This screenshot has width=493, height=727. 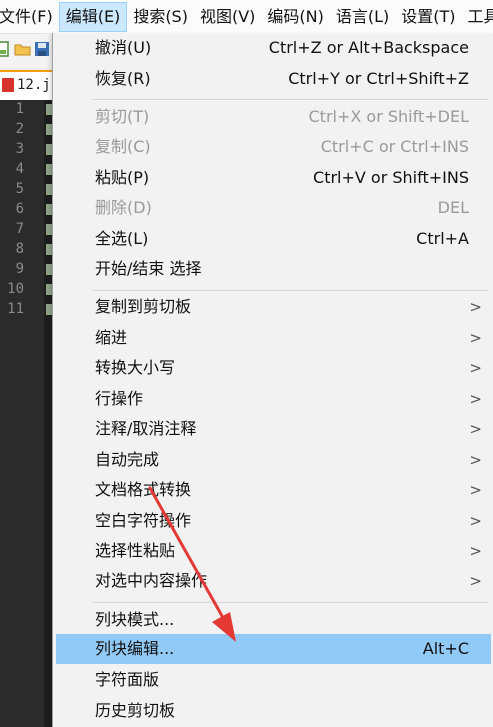 What do you see at coordinates (273, 429) in the screenshot?
I see `menu-item-comment: 注释/取消注释 >` at bounding box center [273, 429].